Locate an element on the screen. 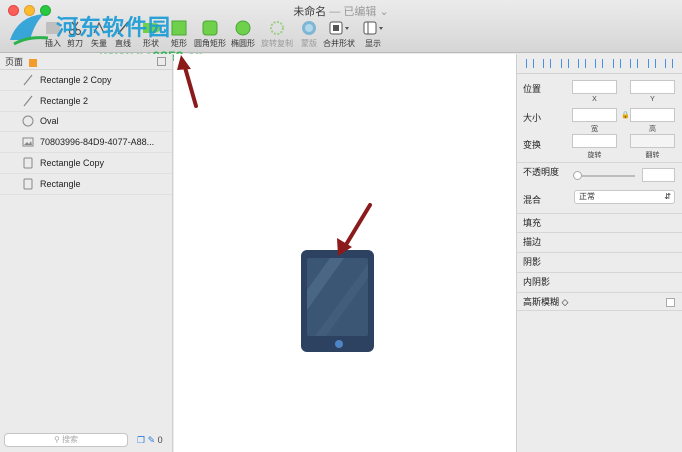 Image resolution: width=682 pixels, height=452 pixels. add-page-icon is located at coordinates (161, 61).